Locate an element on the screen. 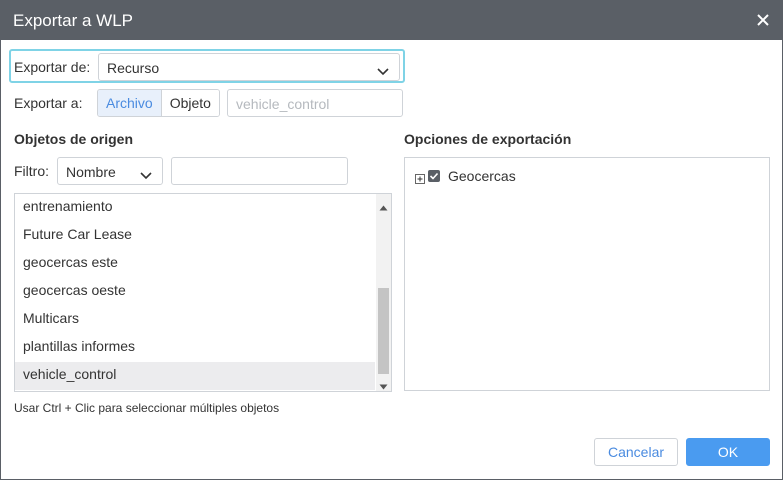 The height and width of the screenshot is (480, 783). tree-node-label: Geocercas is located at coordinates (482, 176).